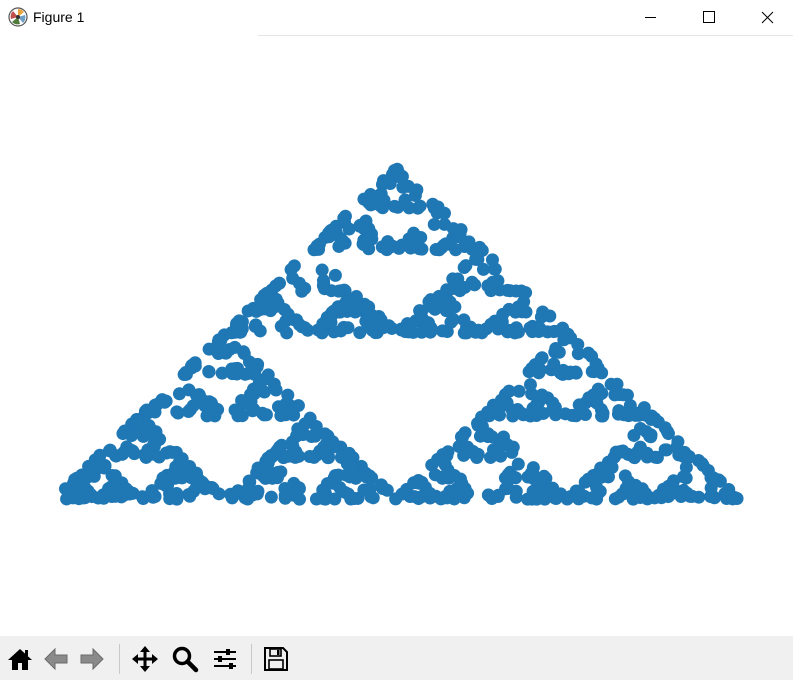  I want to click on home-button, so click(20, 659).